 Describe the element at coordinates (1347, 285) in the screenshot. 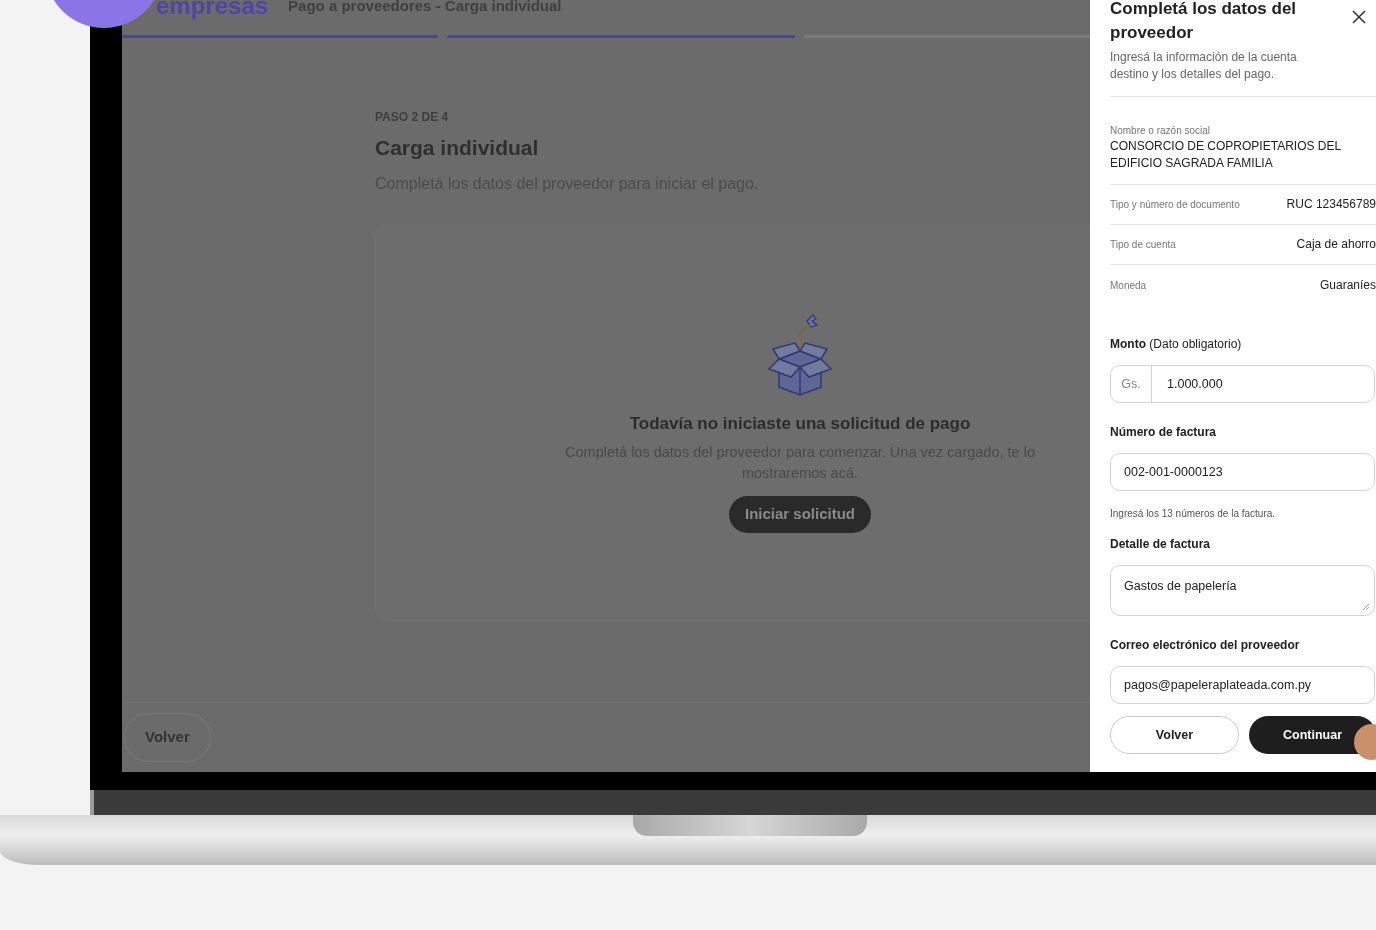

I see `detail-value: Guaraníes` at that location.